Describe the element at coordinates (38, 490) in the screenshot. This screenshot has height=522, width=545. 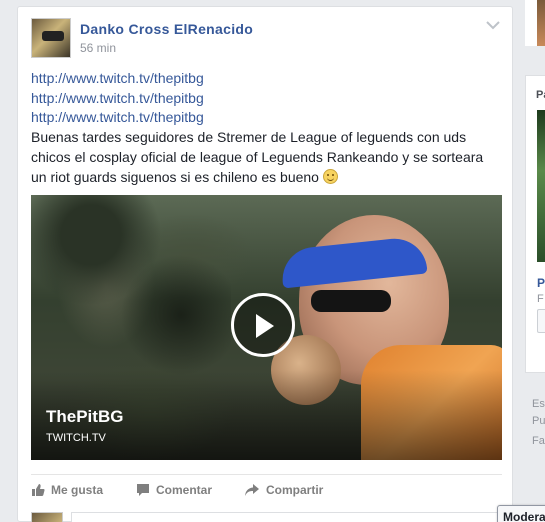
I see `thumbs-up-icon` at that location.